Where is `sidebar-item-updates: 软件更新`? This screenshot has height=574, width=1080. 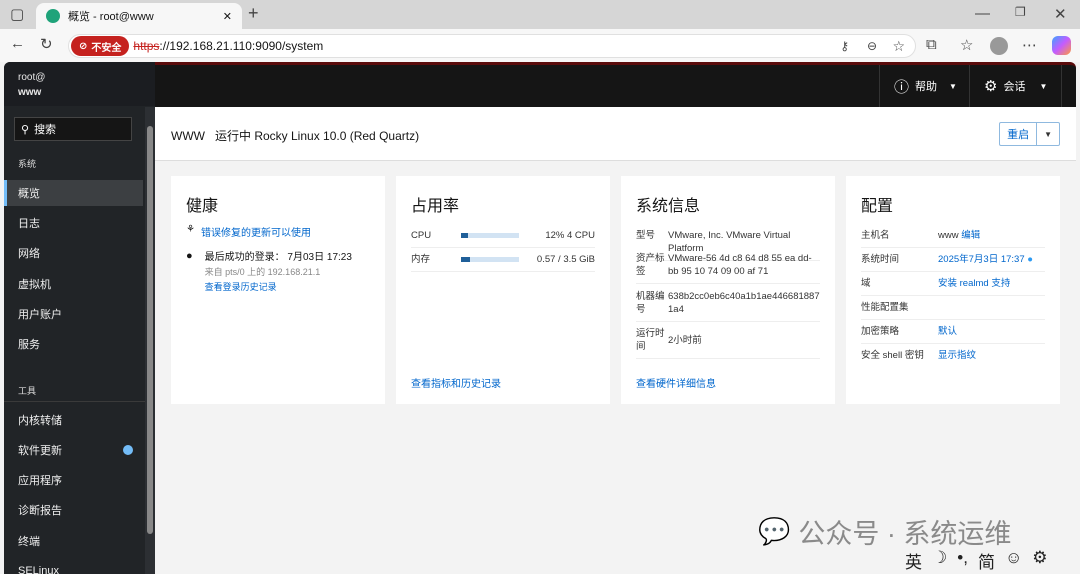 sidebar-item-updates: 软件更新 is located at coordinates (73, 450).